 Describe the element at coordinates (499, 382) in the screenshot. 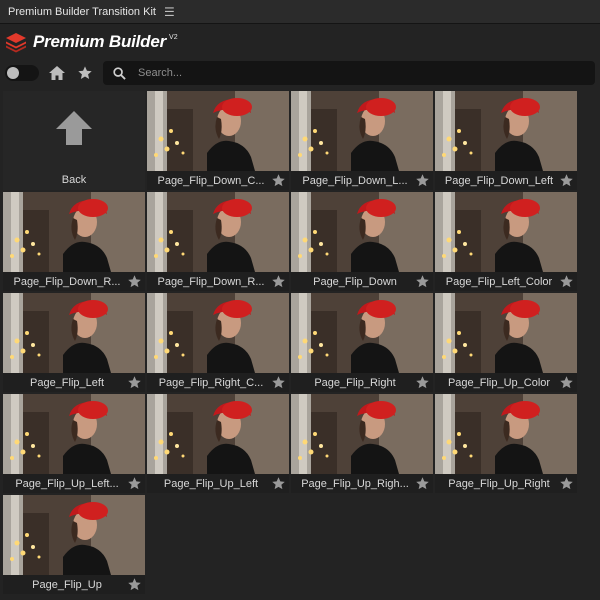

I see `preset-label: Page_Flip_Up_Color` at that location.